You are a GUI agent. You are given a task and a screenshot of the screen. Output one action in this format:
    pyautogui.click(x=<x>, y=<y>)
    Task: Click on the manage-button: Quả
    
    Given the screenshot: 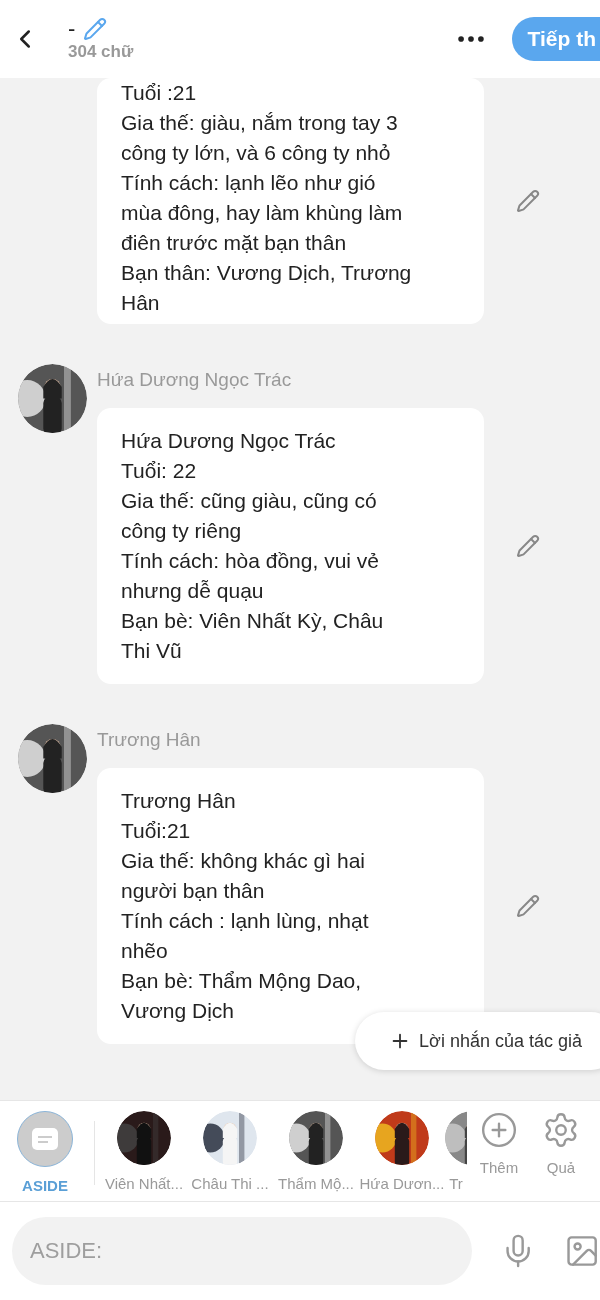 What is the action you would take?
    pyautogui.click(x=561, y=1143)
    